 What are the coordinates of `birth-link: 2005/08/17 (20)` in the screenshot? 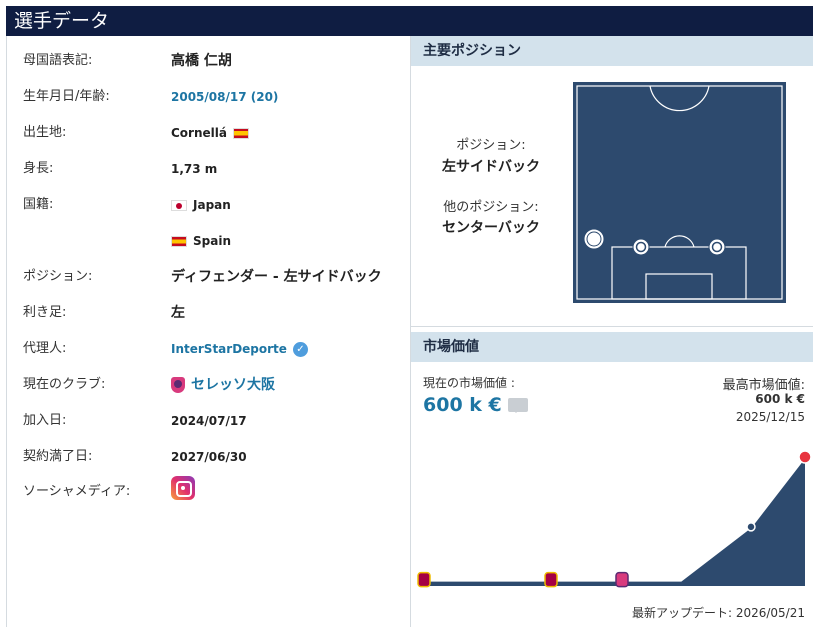 It's located at (224, 97).